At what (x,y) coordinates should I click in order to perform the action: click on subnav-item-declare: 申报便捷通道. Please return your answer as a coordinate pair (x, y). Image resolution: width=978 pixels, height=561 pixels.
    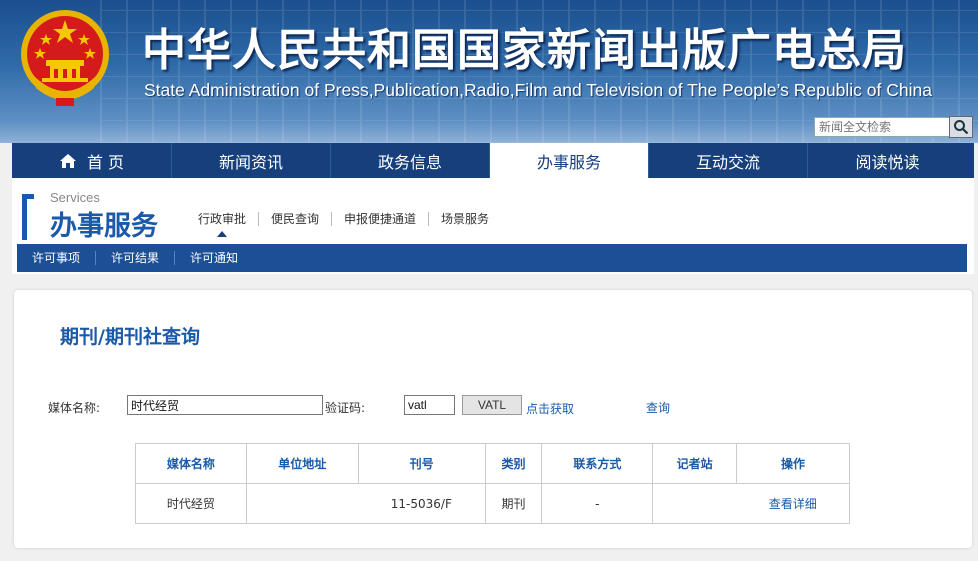
    Looking at the image, I should click on (381, 219).